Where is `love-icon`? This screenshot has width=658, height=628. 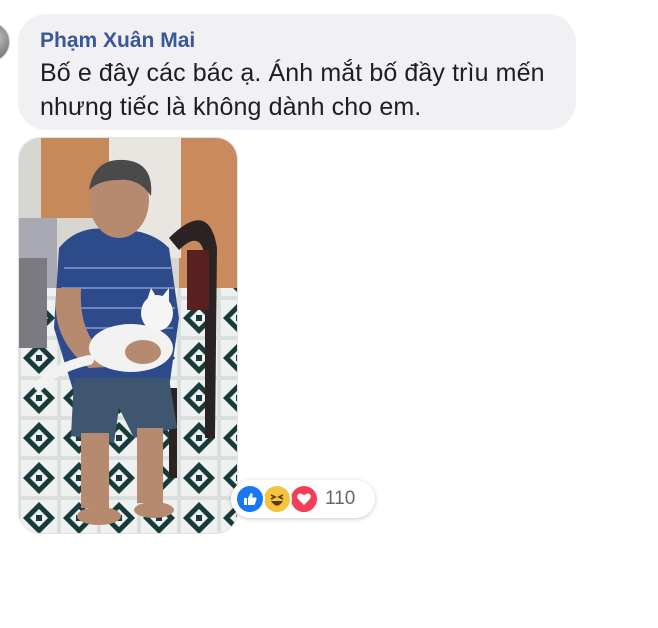
love-icon is located at coordinates (304, 499).